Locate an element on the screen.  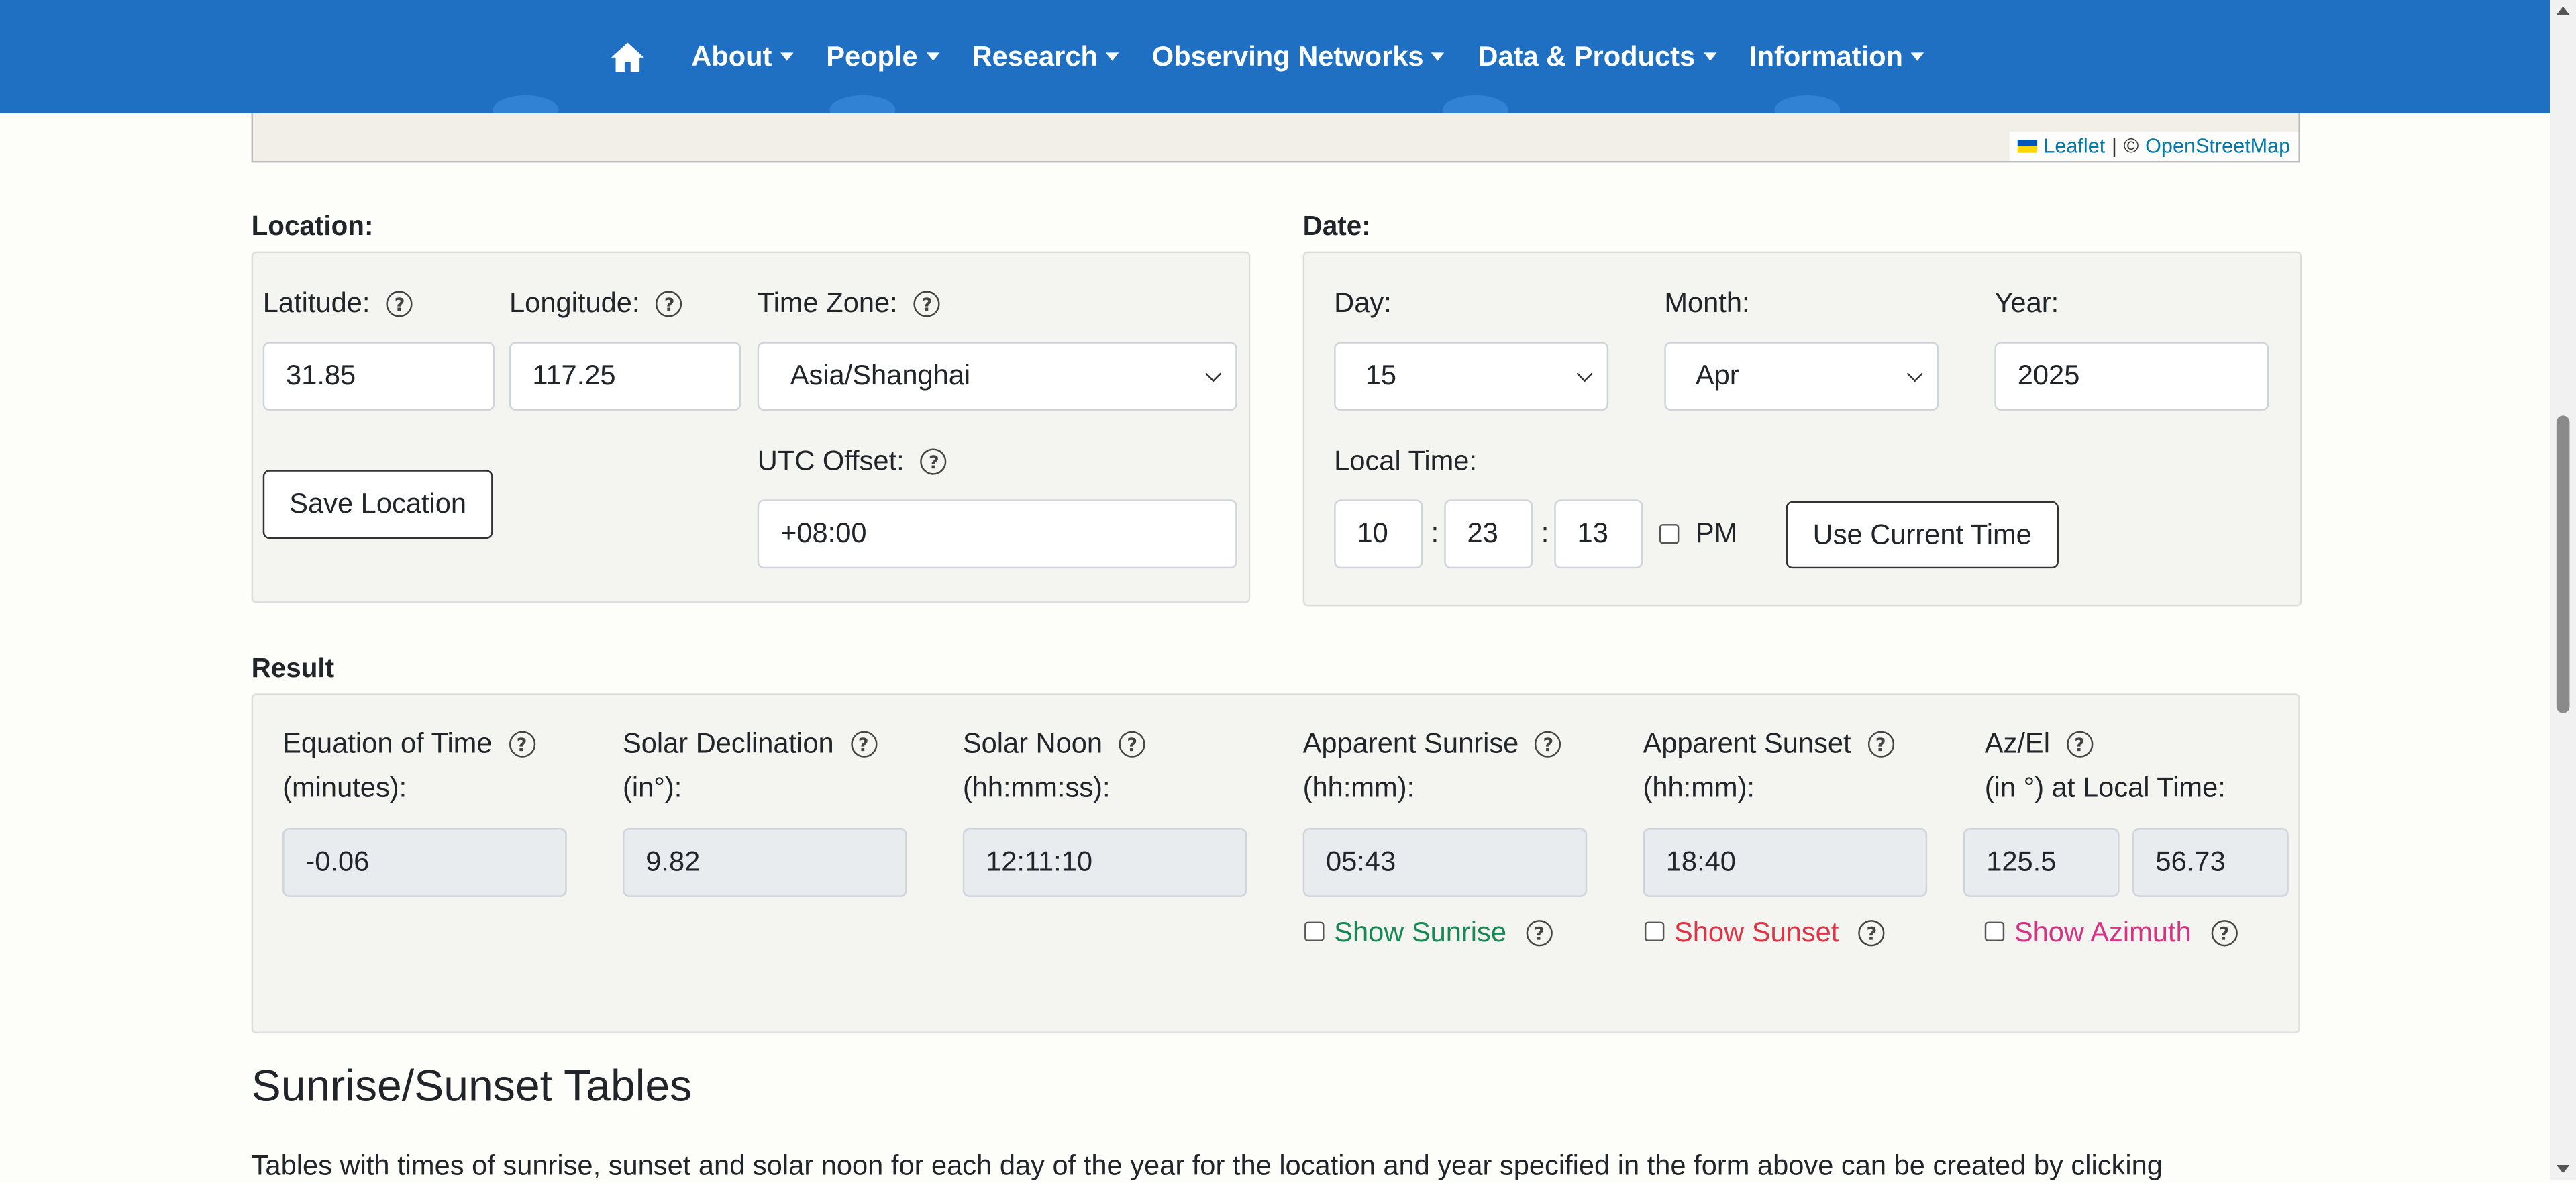
scroll-down-icon is located at coordinates (2563, 1169).